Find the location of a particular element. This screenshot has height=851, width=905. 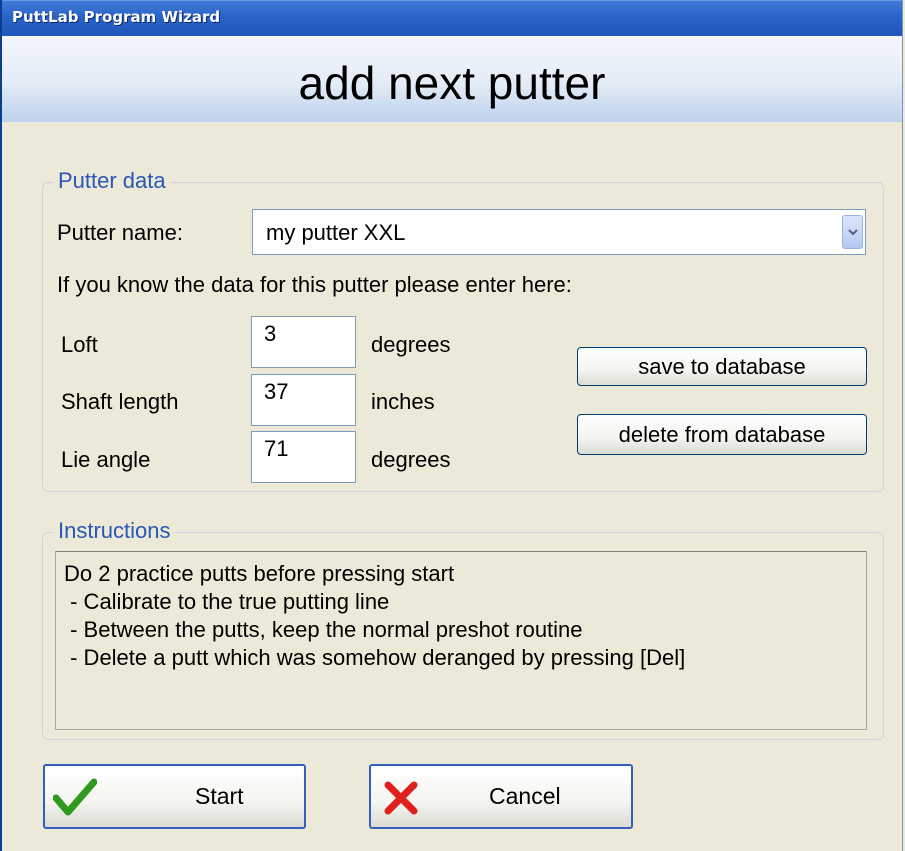

chevron-down-icon is located at coordinates (853, 232).